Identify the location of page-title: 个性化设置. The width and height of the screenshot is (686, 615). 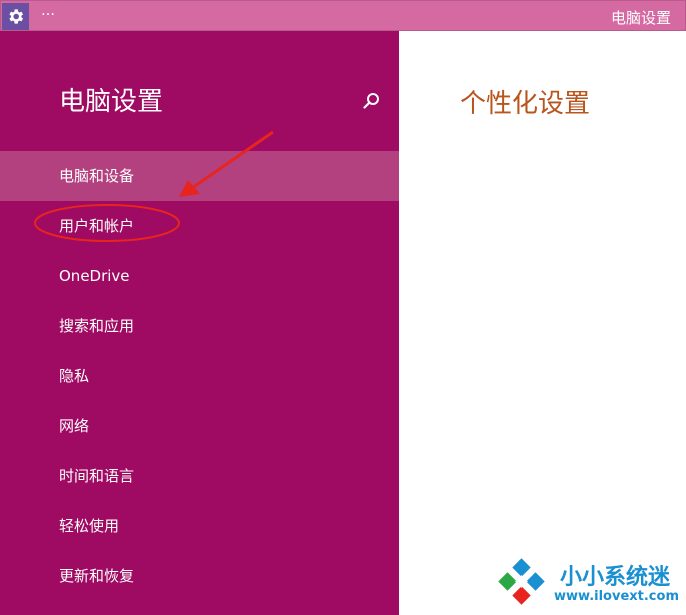
(525, 104).